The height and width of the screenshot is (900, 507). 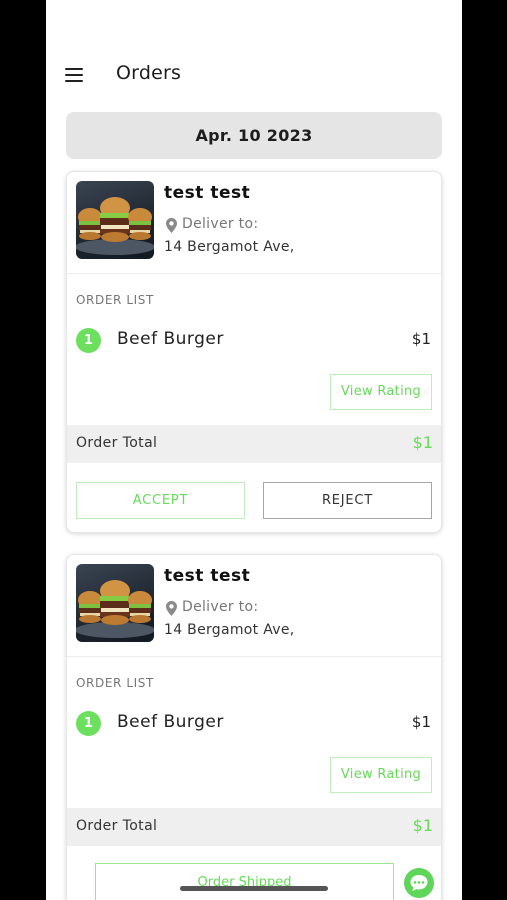 What do you see at coordinates (254, 135) in the screenshot?
I see `date-header: Apr. 10 2023` at bounding box center [254, 135].